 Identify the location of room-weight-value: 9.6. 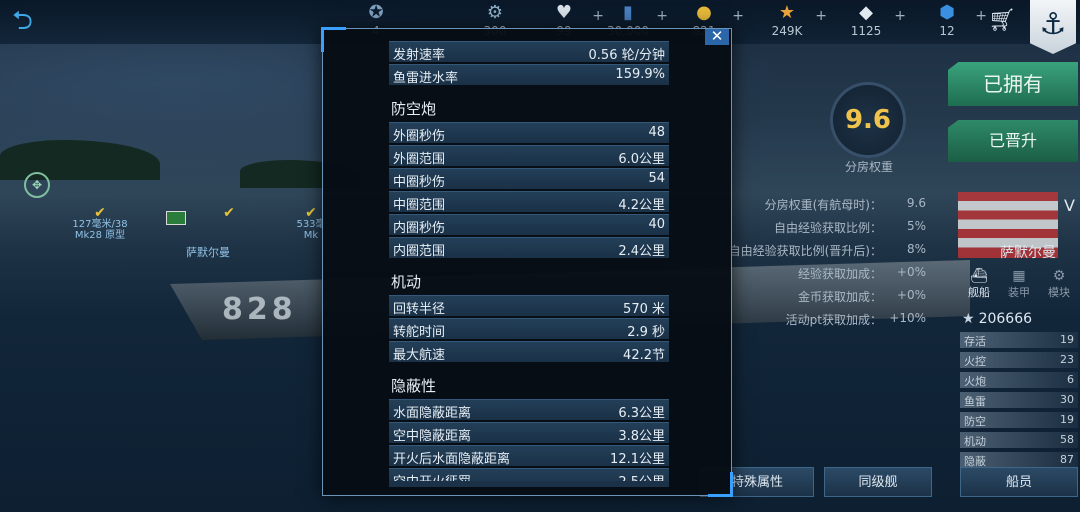
(868, 120).